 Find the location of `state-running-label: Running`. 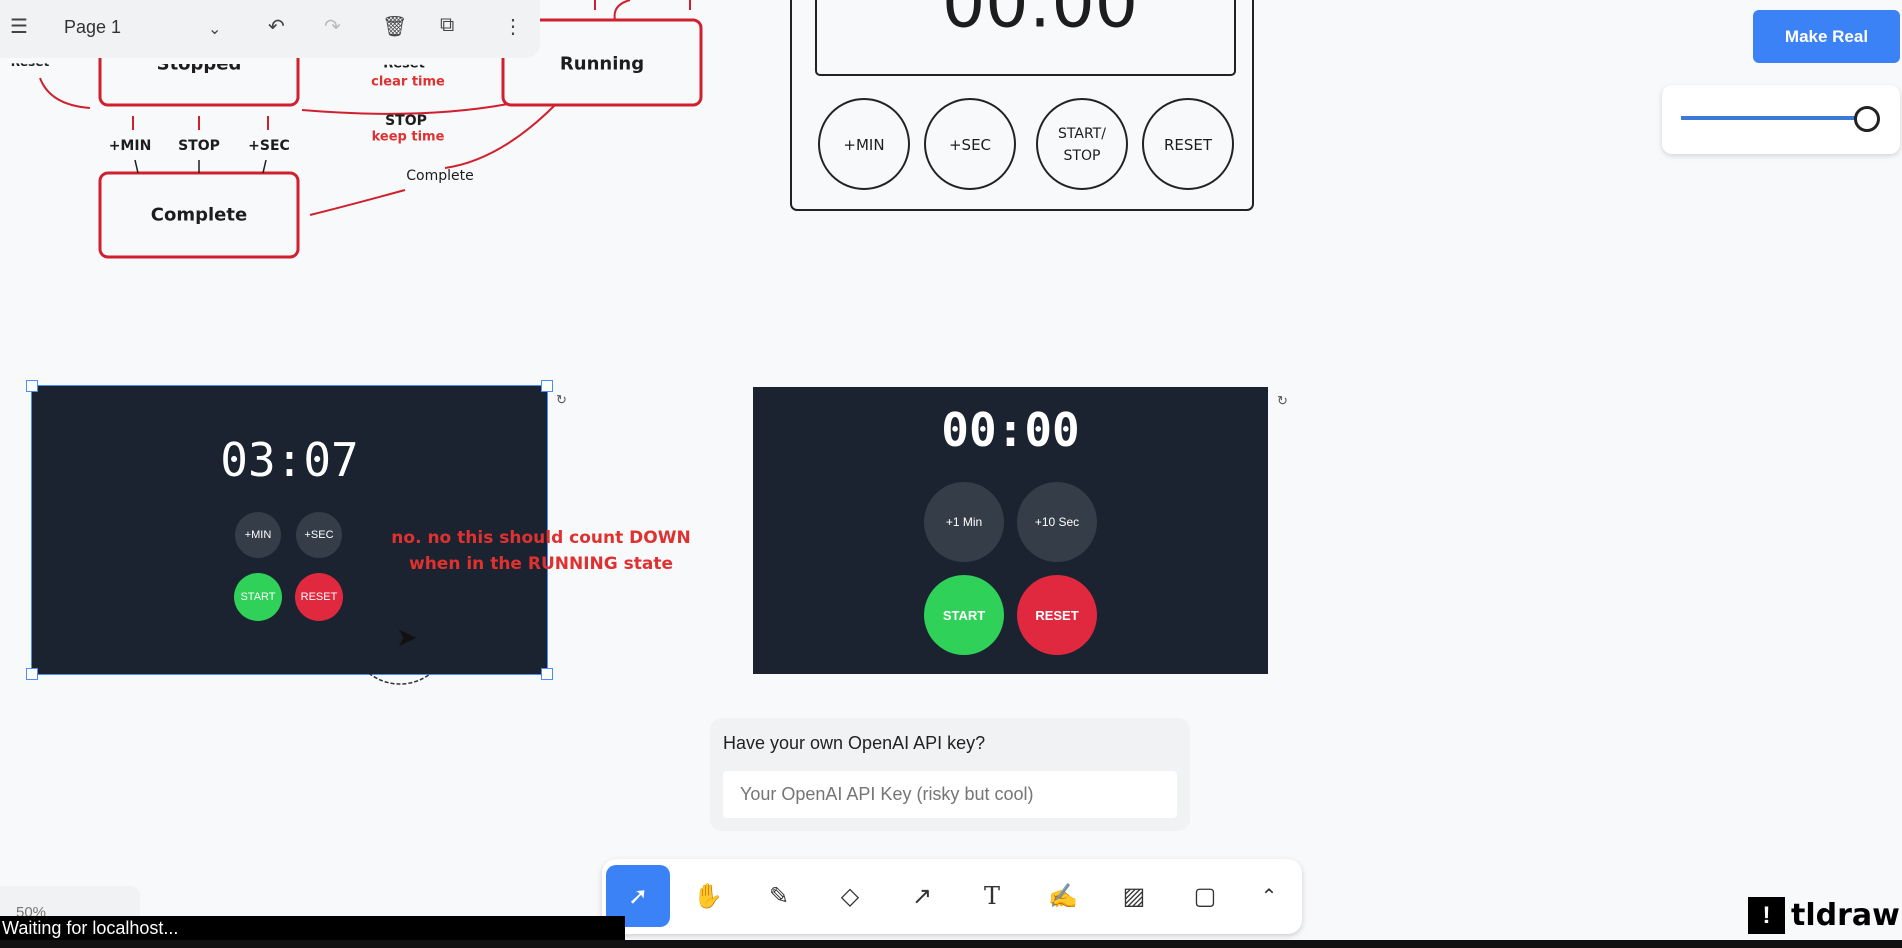

state-running-label: Running is located at coordinates (602, 64).